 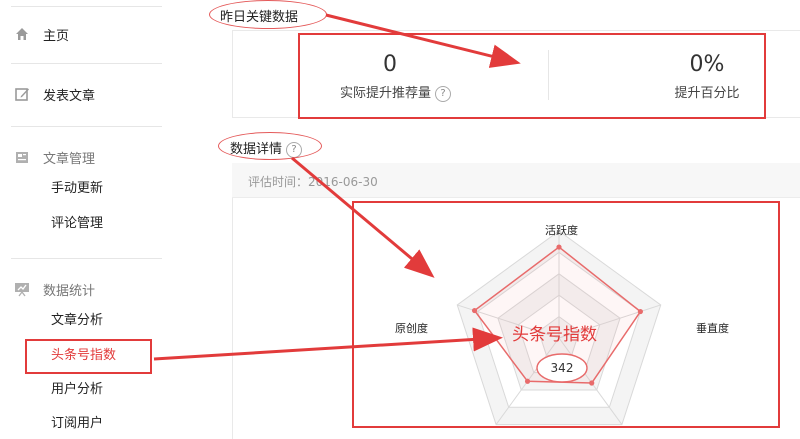 I want to click on annotation-highlight-box, so click(x=88, y=356).